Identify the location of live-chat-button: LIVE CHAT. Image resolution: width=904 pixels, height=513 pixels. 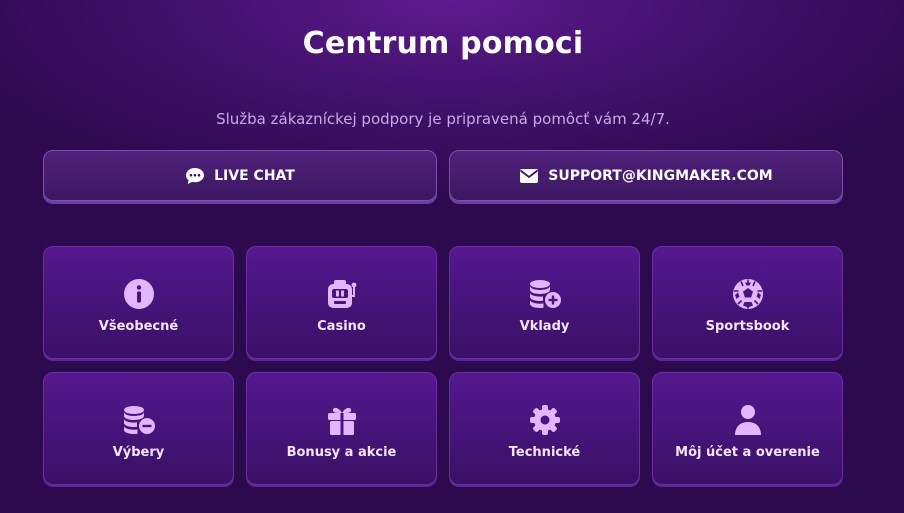
(240, 175).